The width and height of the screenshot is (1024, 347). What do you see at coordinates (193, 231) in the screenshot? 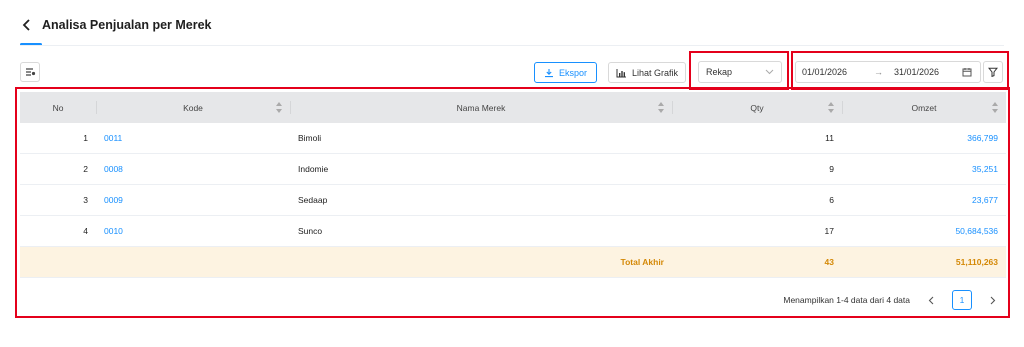
I see `cell-kode-link: 0010` at bounding box center [193, 231].